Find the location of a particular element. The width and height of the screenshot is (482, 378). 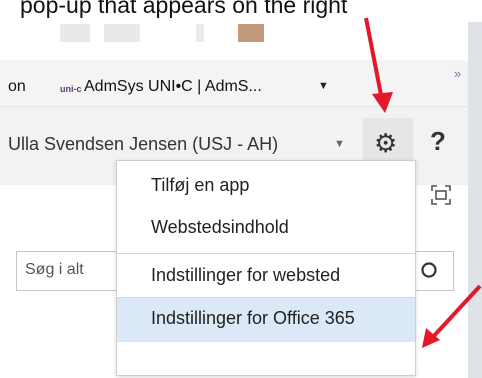

search-icon is located at coordinates (430, 271).